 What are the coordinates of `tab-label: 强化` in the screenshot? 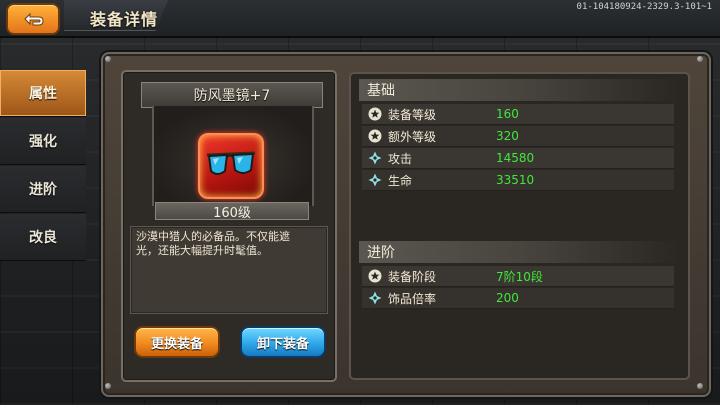 It's located at (43, 142).